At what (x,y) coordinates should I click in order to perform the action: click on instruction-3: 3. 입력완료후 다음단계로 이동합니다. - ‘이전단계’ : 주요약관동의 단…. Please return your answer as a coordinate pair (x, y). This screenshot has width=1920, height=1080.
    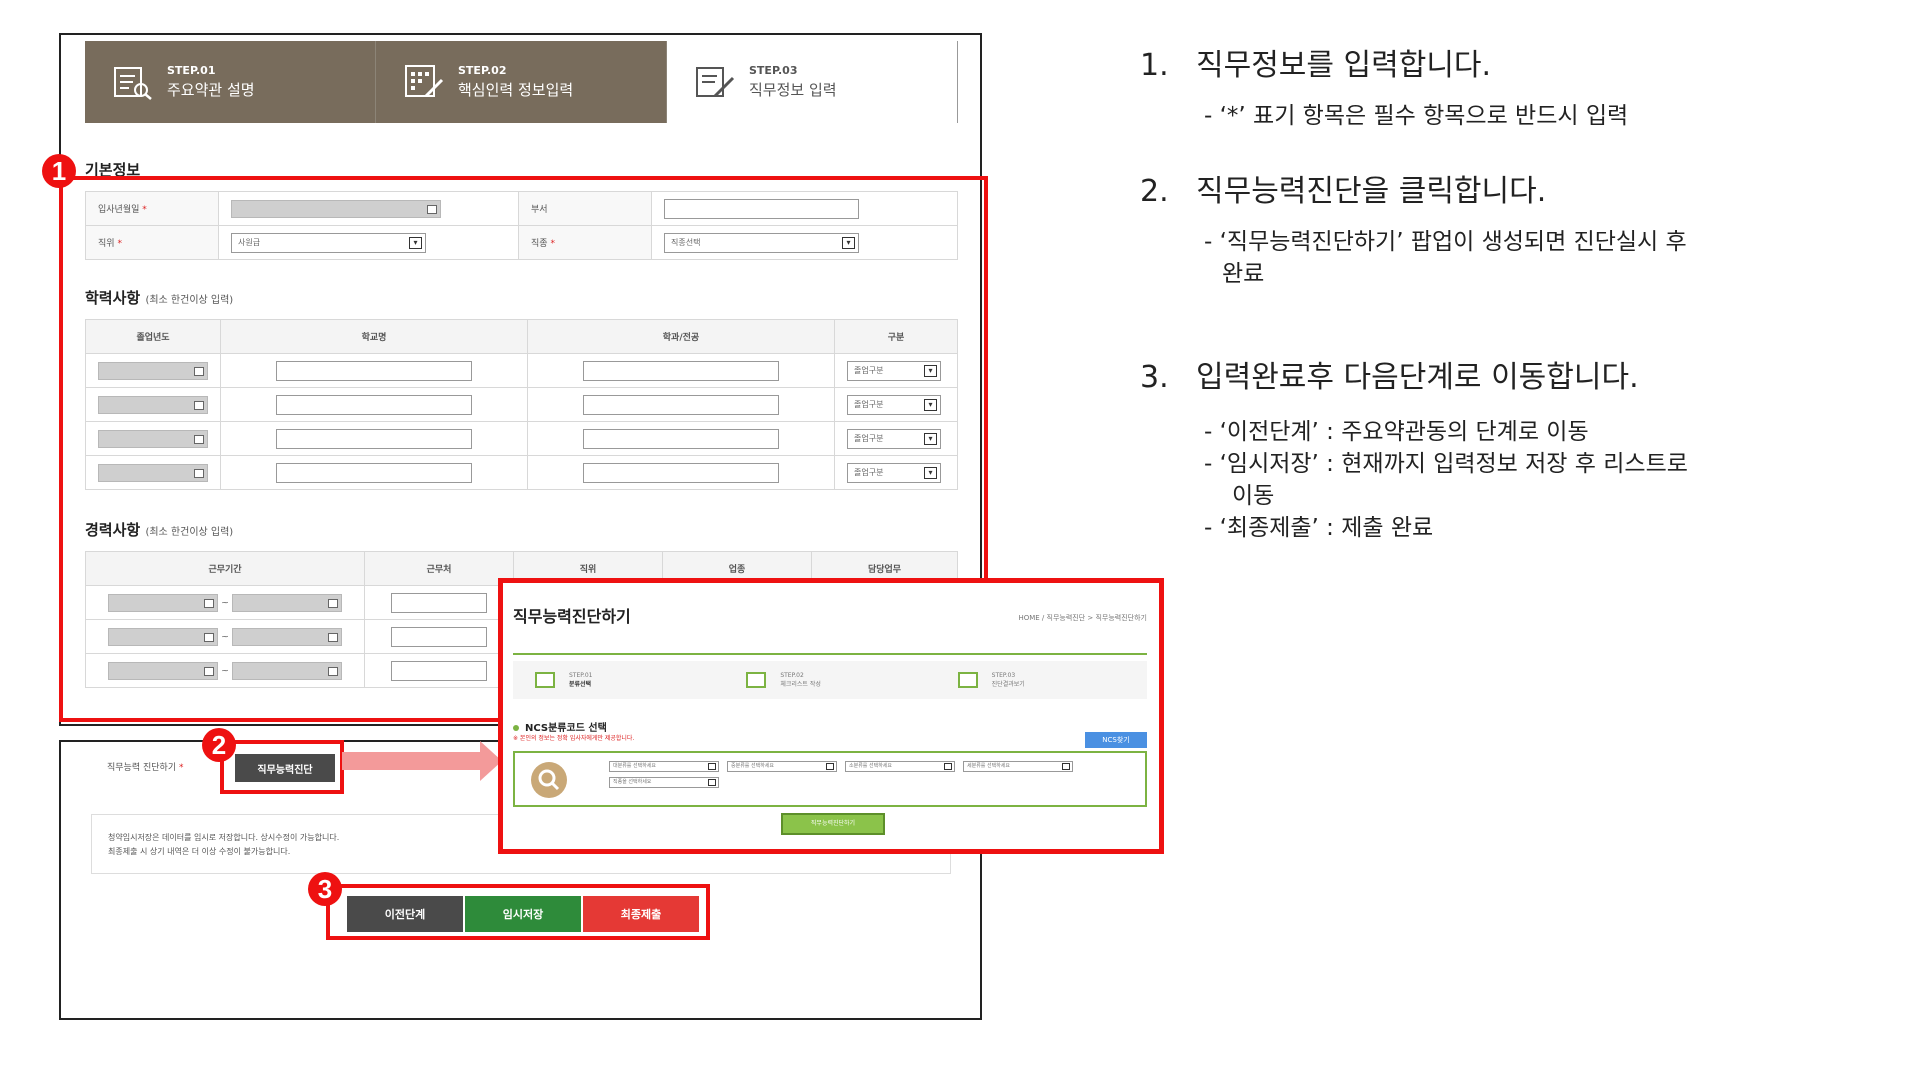
    Looking at the image, I should click on (1414, 448).